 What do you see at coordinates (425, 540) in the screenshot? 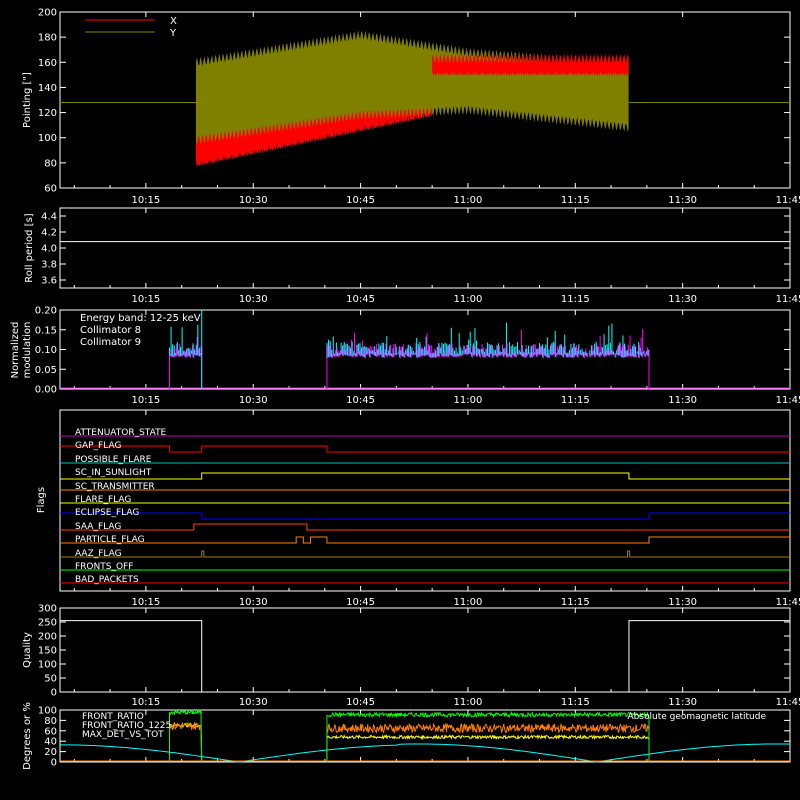
I see `flag-line-particle_flag` at bounding box center [425, 540].